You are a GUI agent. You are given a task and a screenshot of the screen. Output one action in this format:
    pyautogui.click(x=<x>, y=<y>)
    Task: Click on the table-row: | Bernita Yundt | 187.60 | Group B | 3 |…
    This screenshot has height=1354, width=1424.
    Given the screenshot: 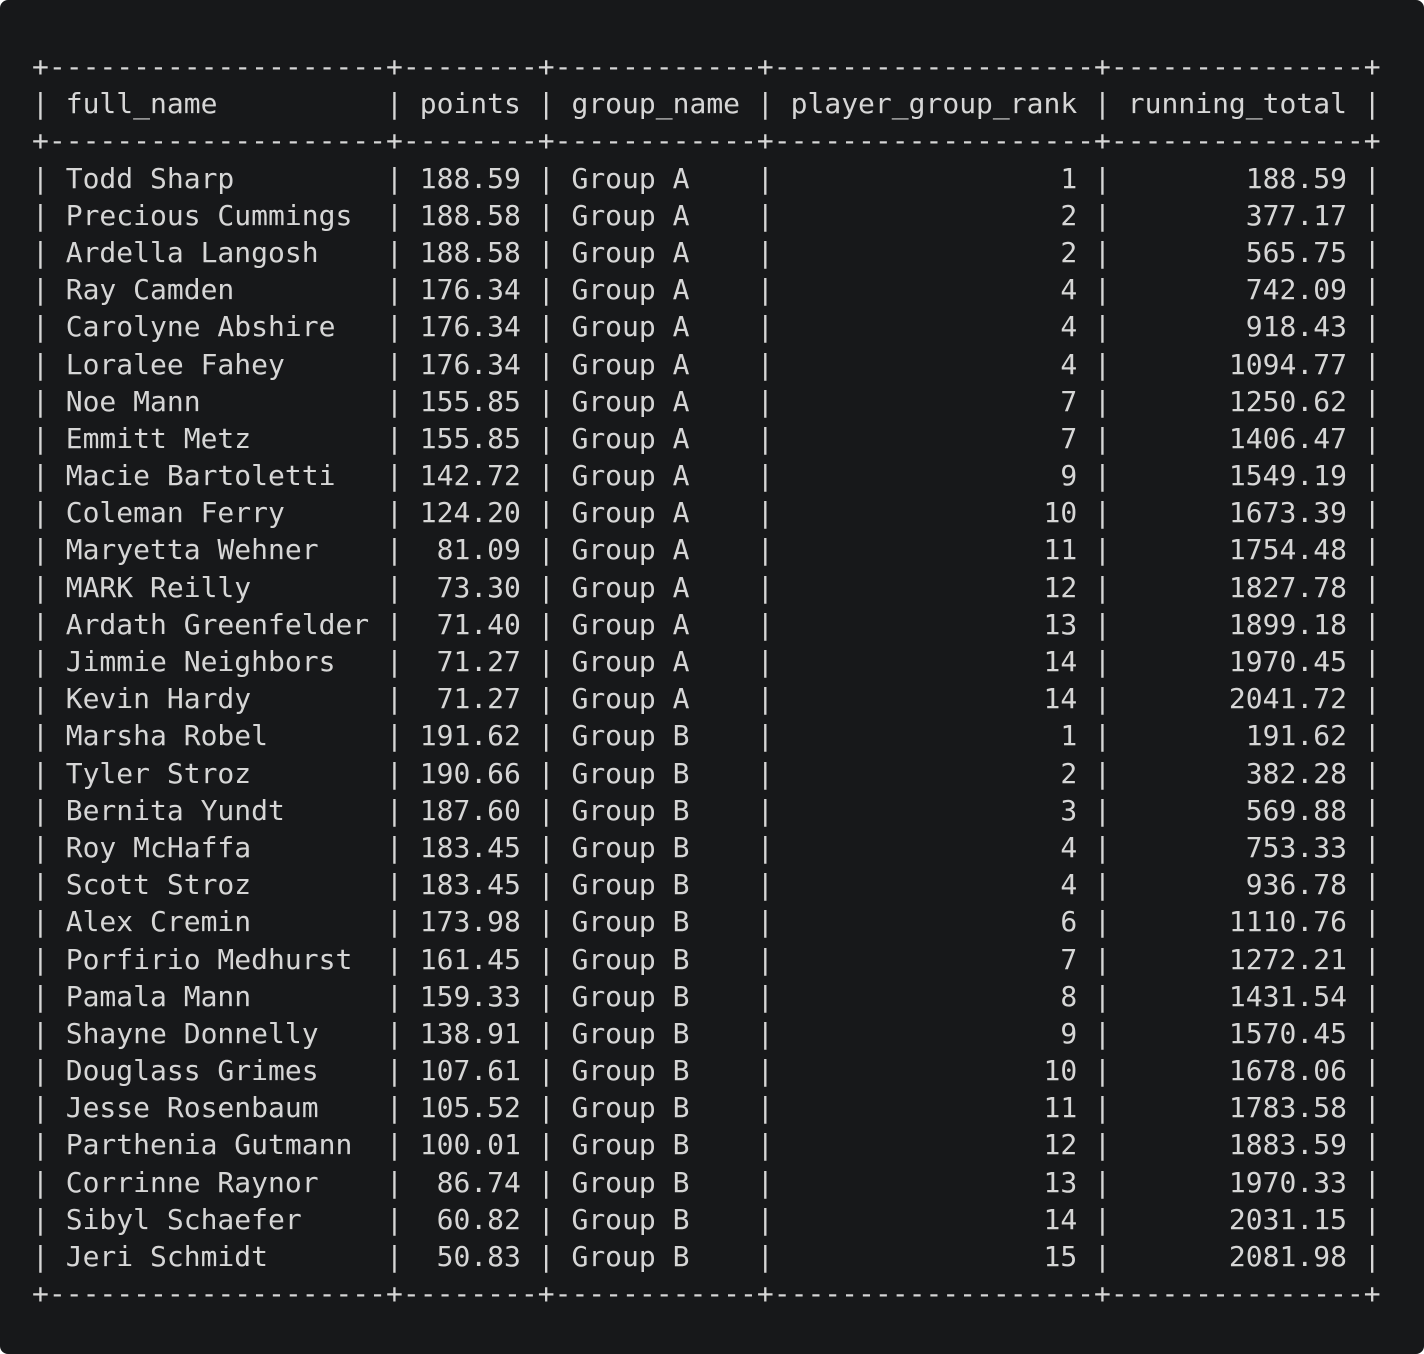 What is the action you would take?
    pyautogui.click(x=706, y=810)
    